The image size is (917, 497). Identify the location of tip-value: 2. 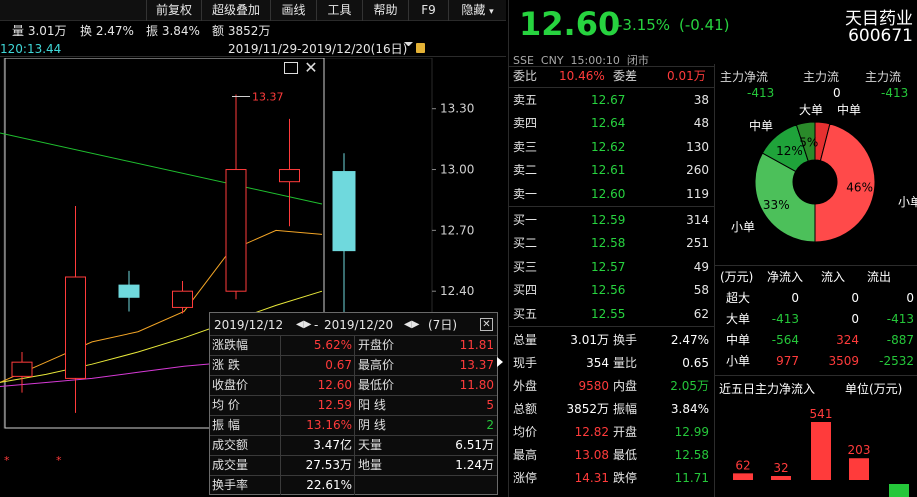
(490, 425).